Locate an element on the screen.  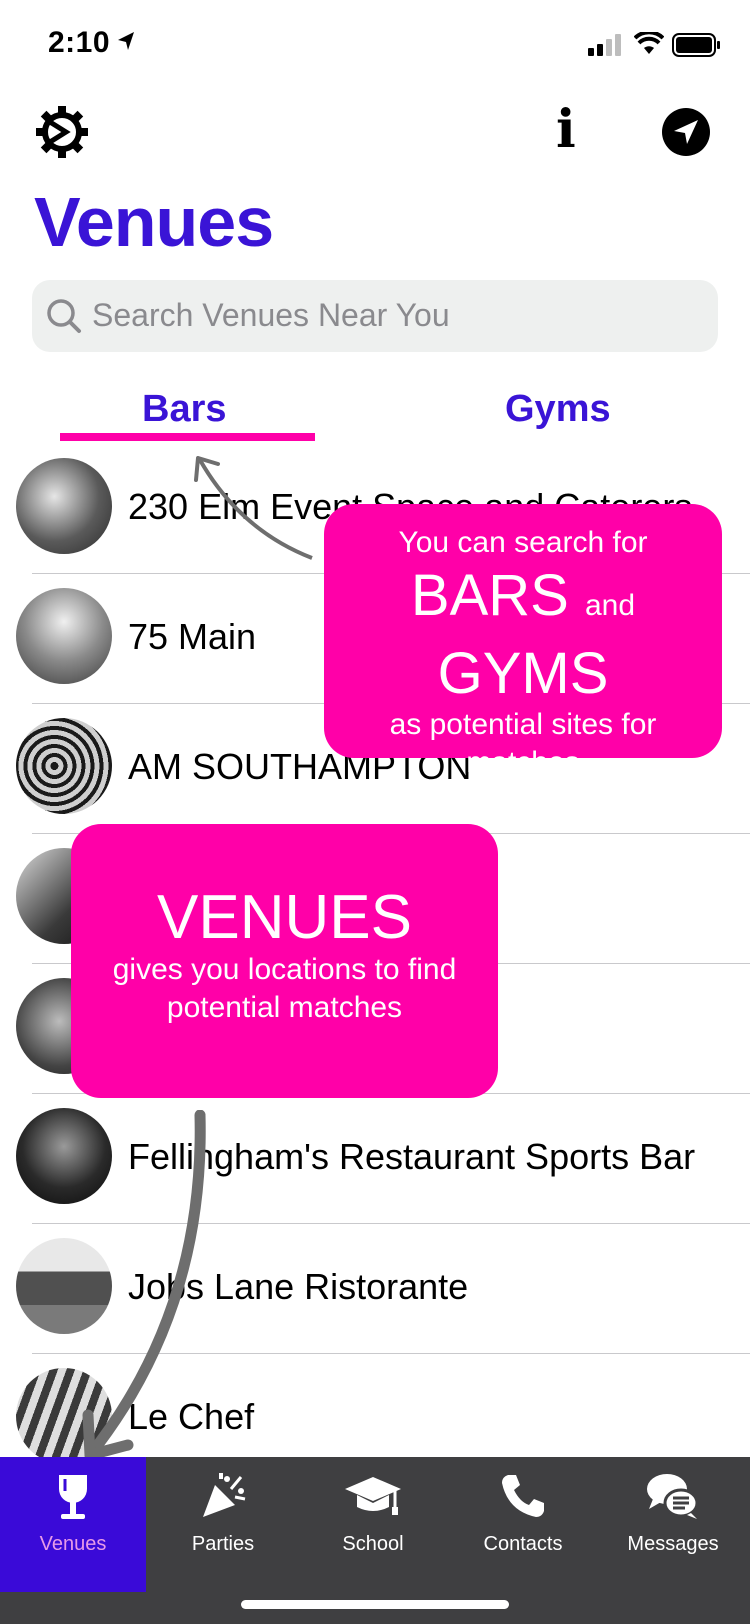
home-indicator is located at coordinates (375, 1604).